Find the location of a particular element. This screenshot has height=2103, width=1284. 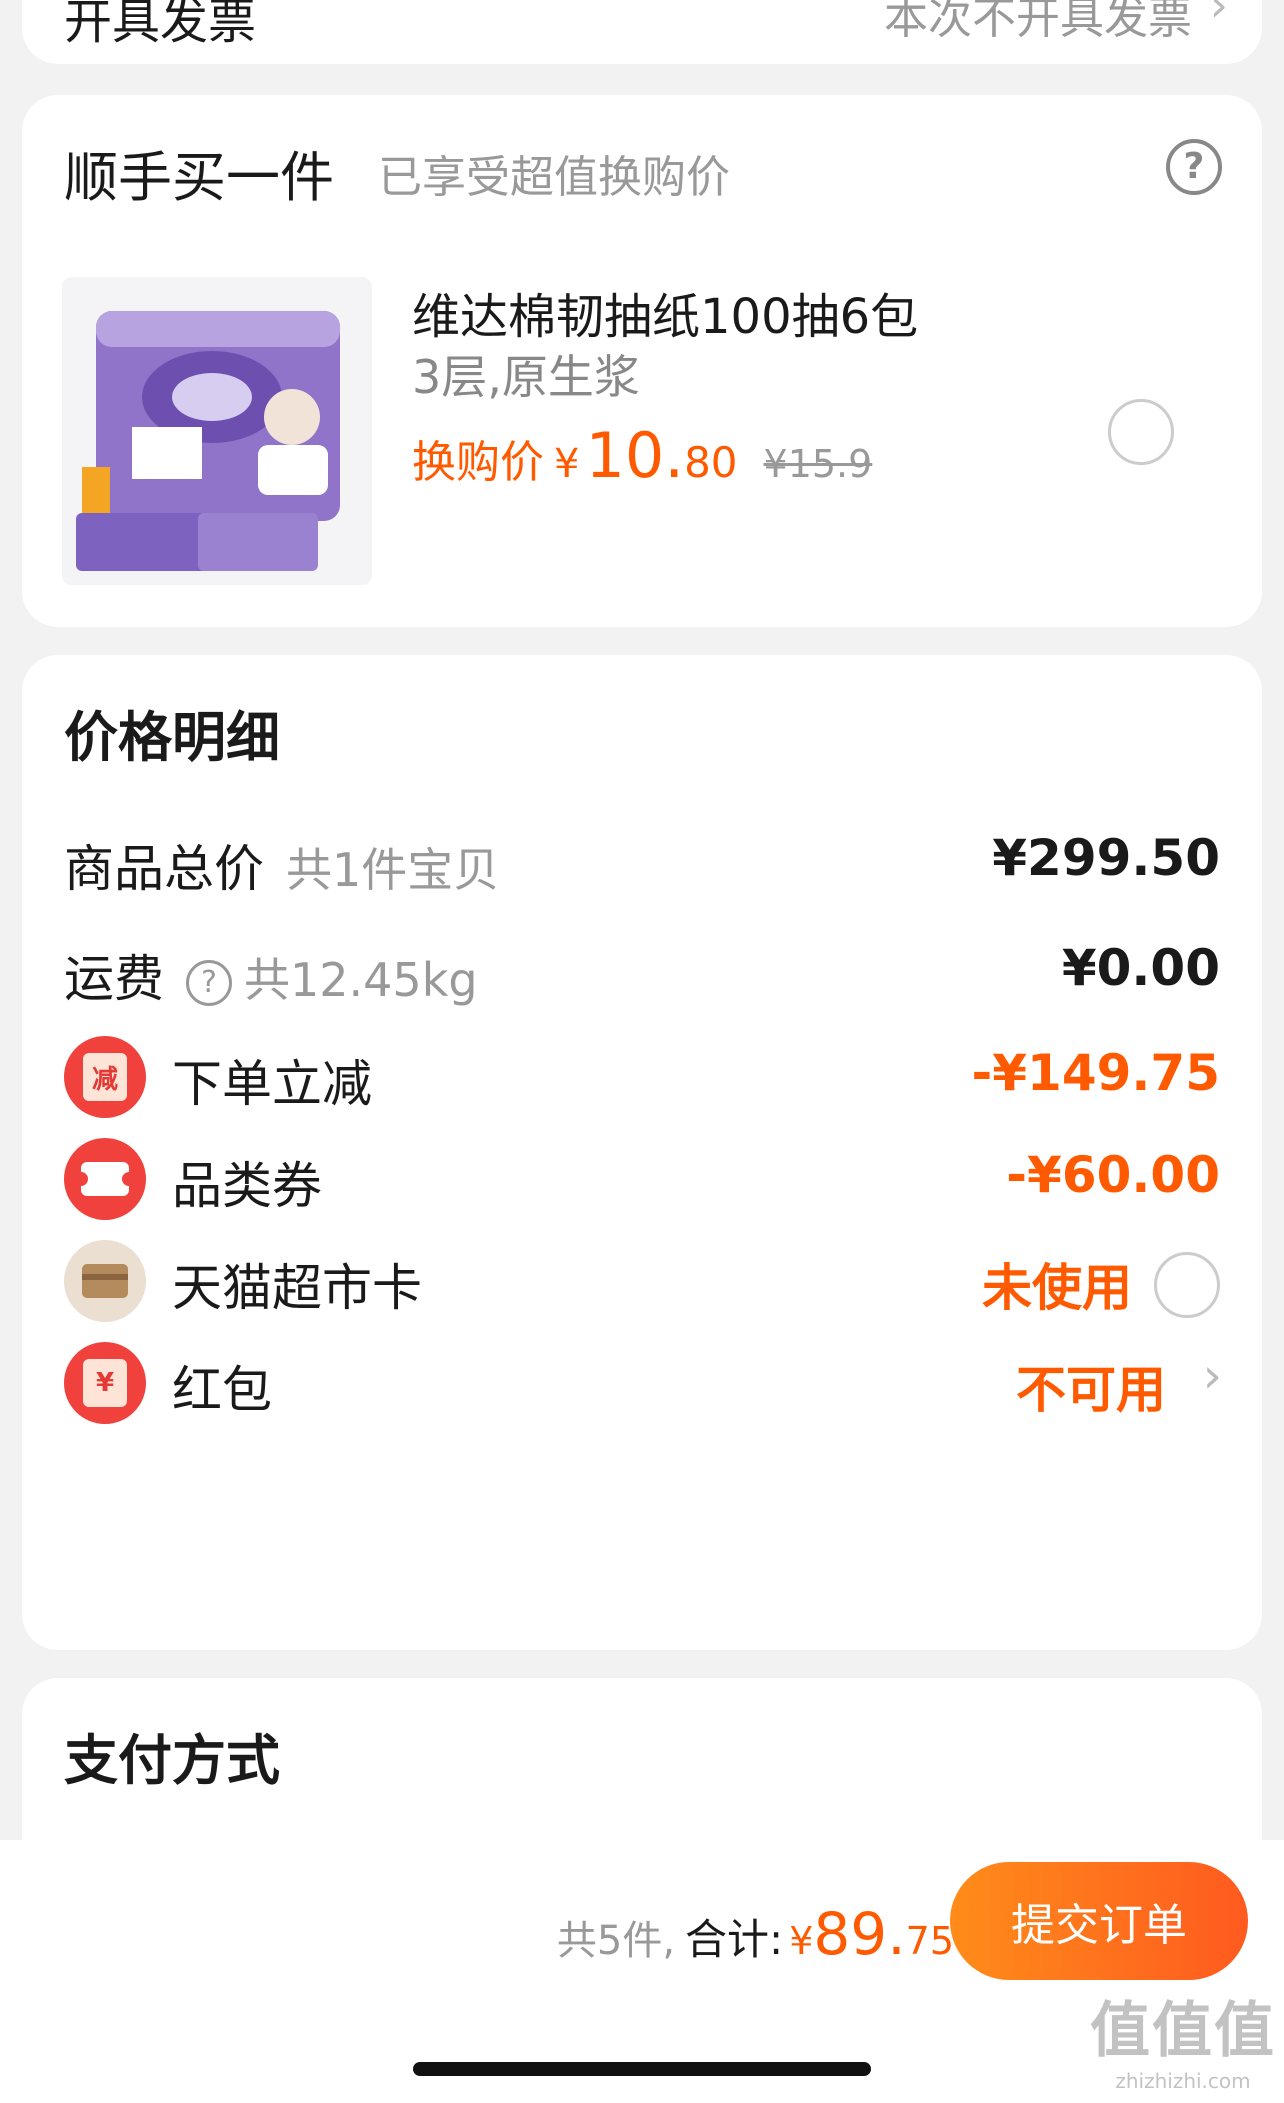

instant-discount-value: -¥149.75 is located at coordinates (1096, 1073).